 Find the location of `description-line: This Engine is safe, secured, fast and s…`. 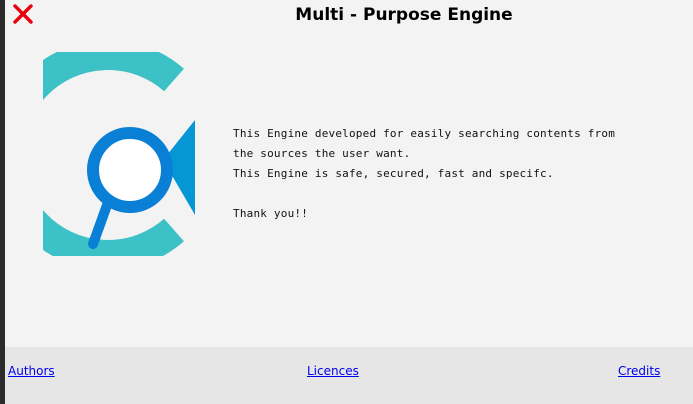

description-line: This Engine is safe, secured, fast and s… is located at coordinates (393, 173).